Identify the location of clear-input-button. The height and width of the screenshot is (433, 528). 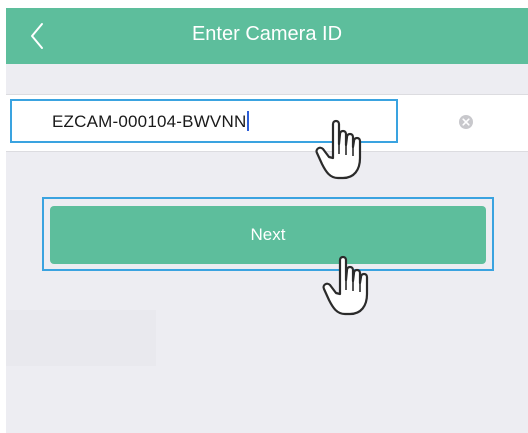
(466, 122).